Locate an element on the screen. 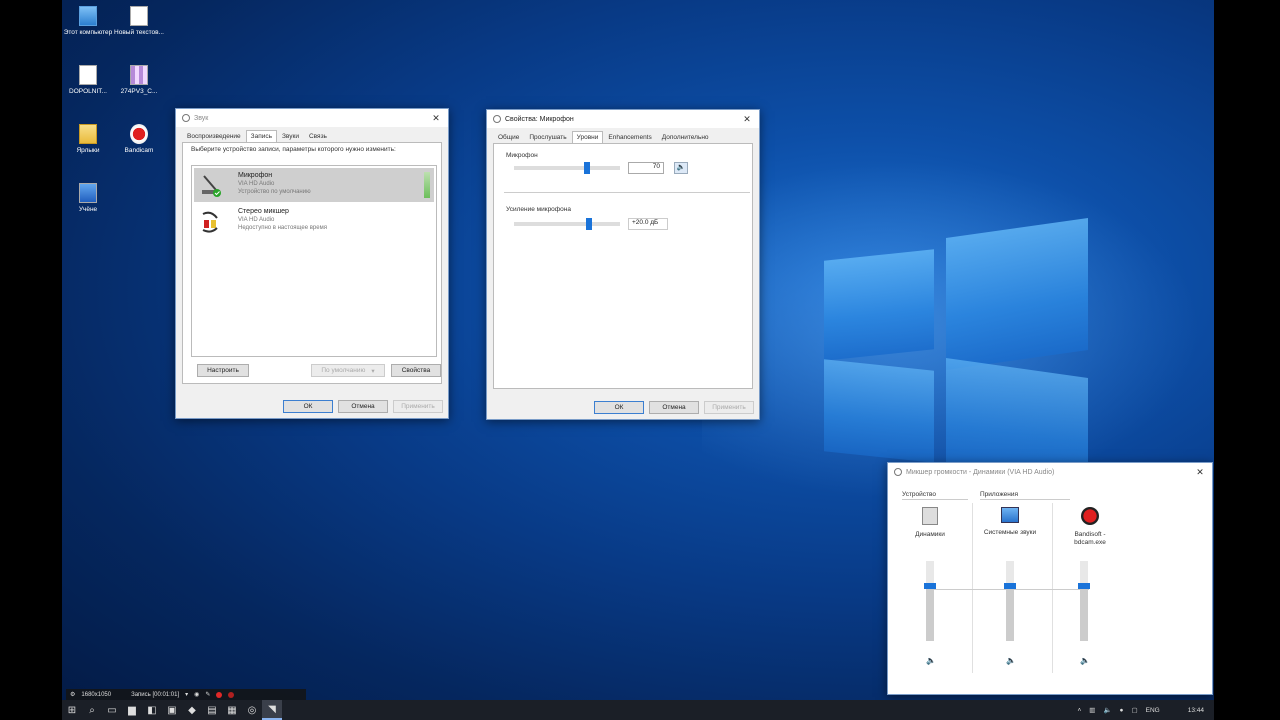 The height and width of the screenshot is (720, 1280). clock: 13:44 is located at coordinates (1196, 710).